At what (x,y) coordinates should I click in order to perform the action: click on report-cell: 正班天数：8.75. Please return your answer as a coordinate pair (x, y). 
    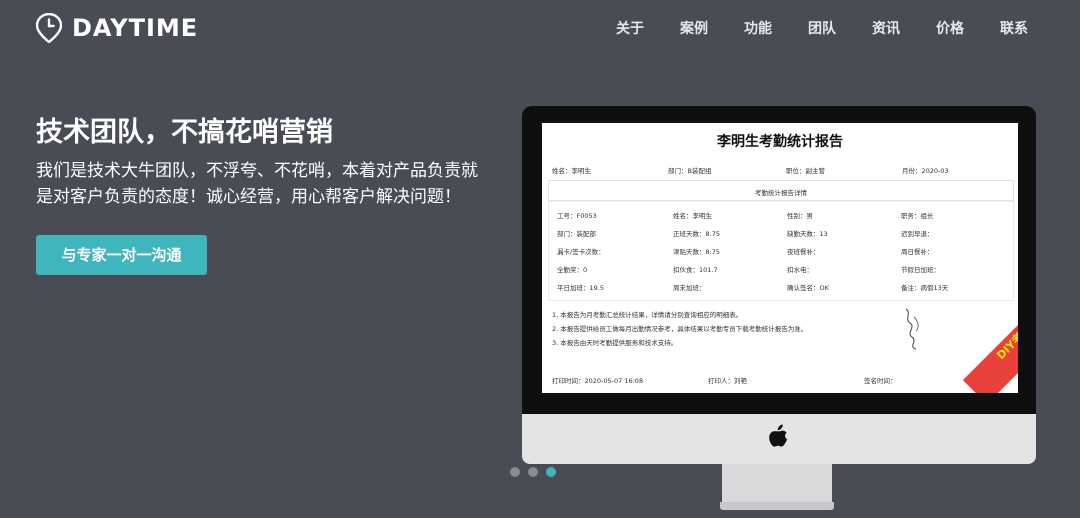
    Looking at the image, I should click on (696, 234).